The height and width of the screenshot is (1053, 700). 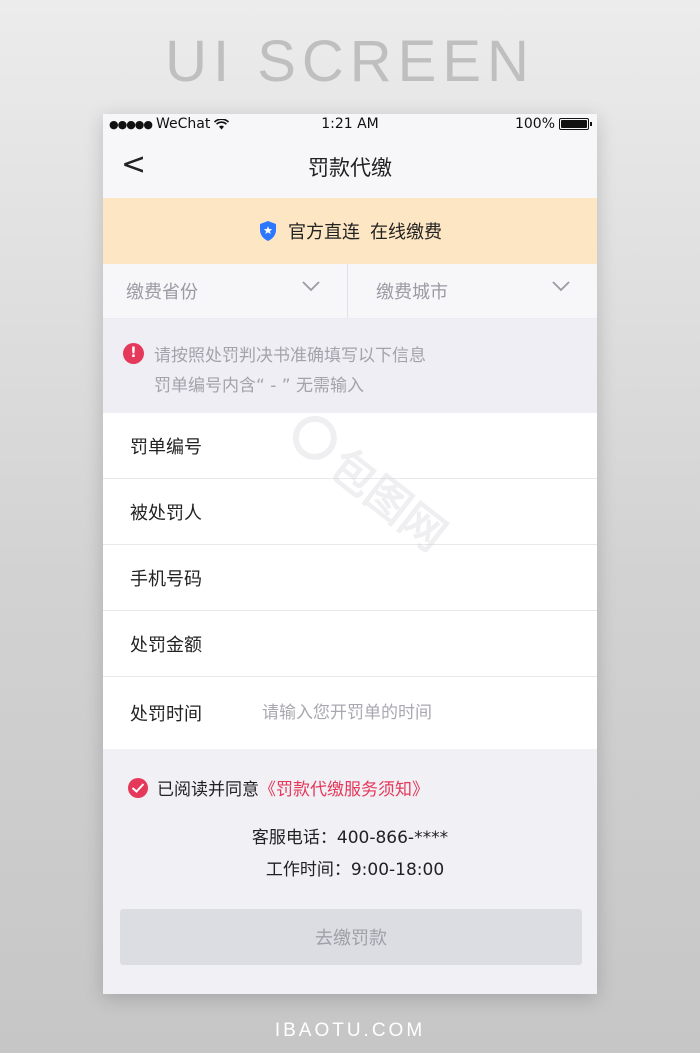 I want to click on service-phone: 客服电话：400-866-****, so click(x=350, y=838).